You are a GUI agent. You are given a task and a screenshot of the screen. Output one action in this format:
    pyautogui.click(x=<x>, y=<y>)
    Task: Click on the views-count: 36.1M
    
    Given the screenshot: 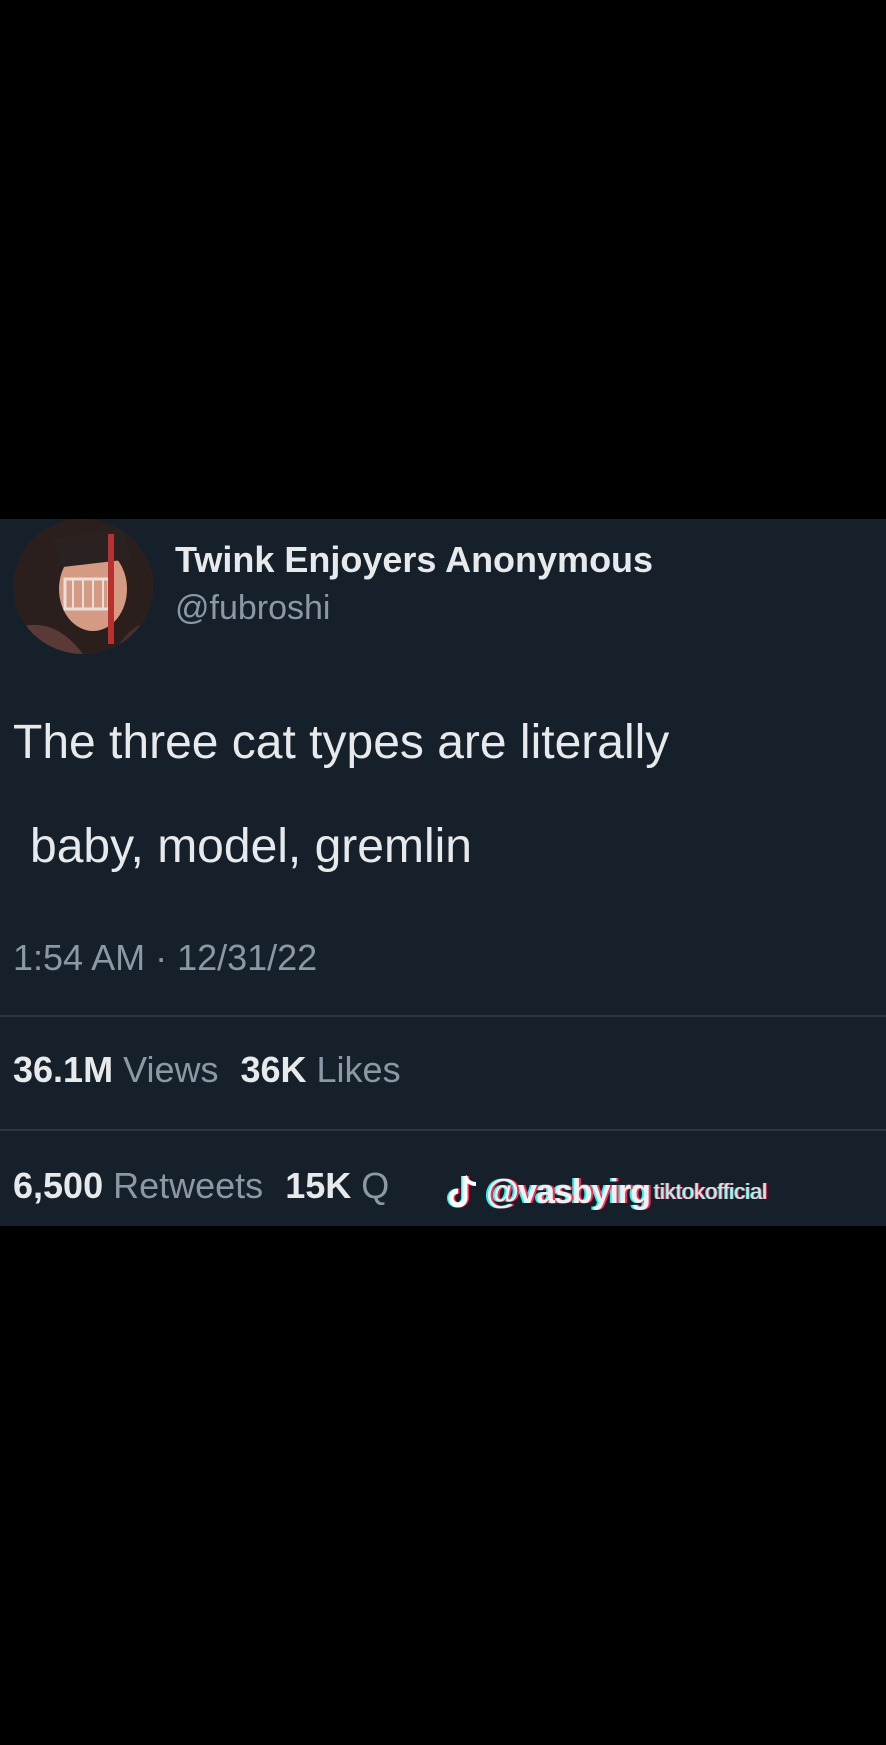 What is the action you would take?
    pyautogui.click(x=63, y=1069)
    